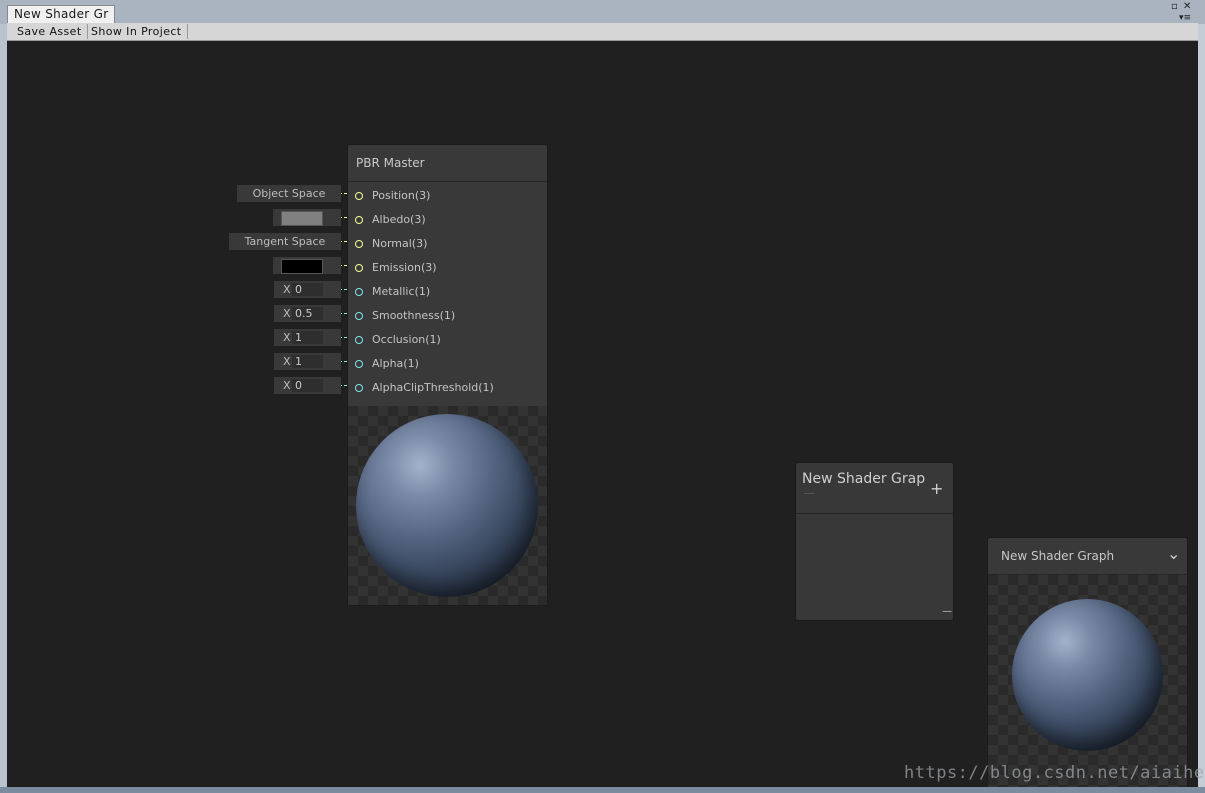 This screenshot has width=1205, height=793. I want to click on port-label: Emission(3), so click(404, 267).